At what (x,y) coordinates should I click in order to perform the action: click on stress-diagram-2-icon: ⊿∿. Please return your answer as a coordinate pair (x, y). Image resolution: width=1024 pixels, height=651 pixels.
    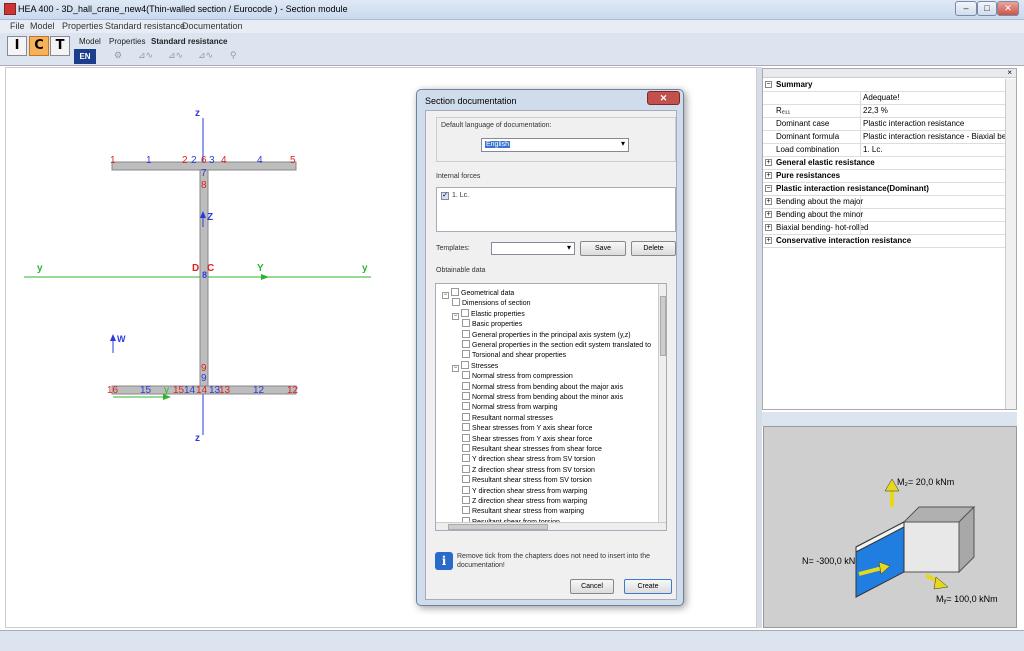
    Looking at the image, I should click on (175, 56).